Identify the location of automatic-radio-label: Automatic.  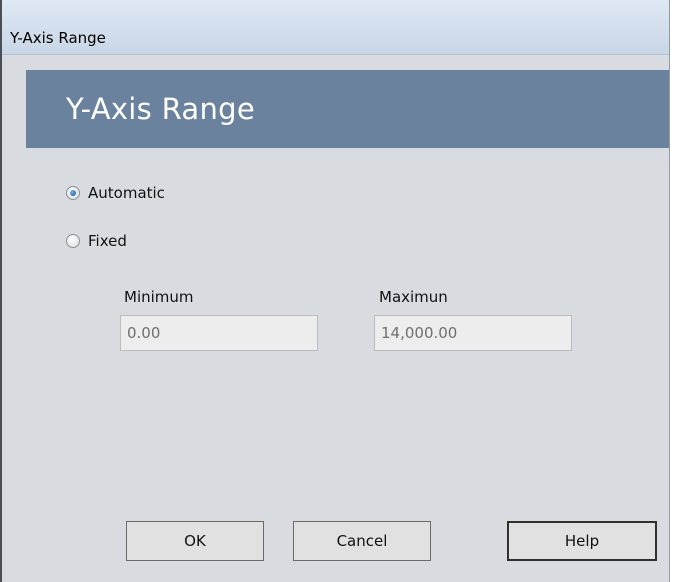
(126, 193).